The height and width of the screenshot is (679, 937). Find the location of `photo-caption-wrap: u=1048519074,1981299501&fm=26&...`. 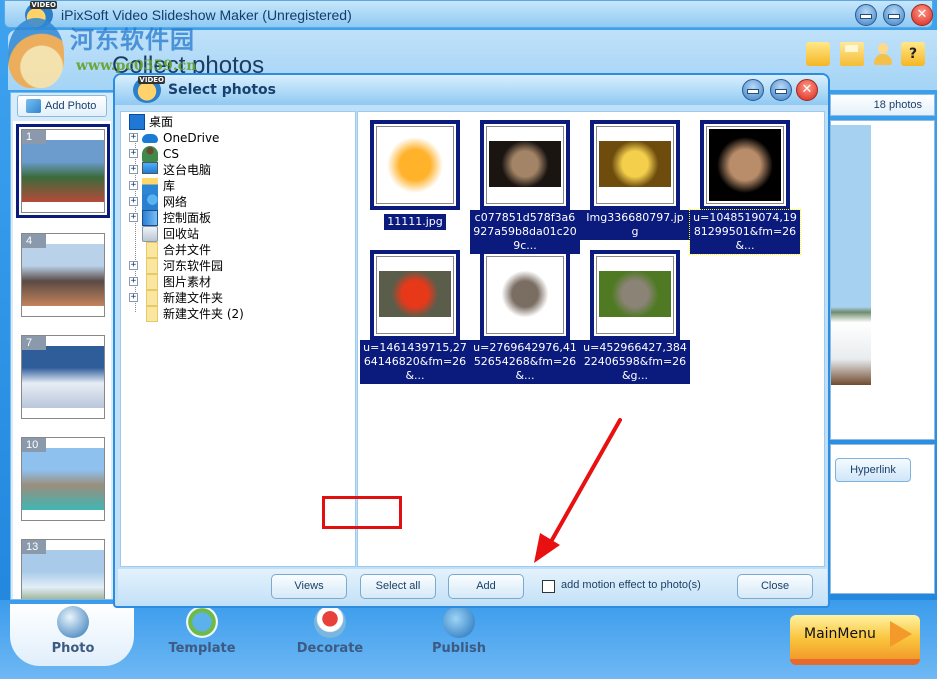

photo-caption-wrap: u=1048519074,1981299501&fm=26&... is located at coordinates (745, 232).